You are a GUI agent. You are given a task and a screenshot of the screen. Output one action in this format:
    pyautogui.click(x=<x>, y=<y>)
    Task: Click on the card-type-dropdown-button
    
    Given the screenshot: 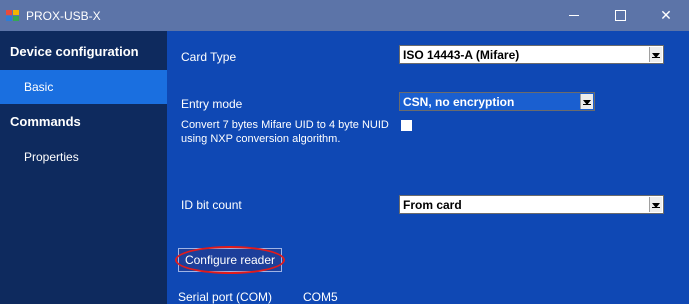 What is the action you would take?
    pyautogui.click(x=655, y=54)
    